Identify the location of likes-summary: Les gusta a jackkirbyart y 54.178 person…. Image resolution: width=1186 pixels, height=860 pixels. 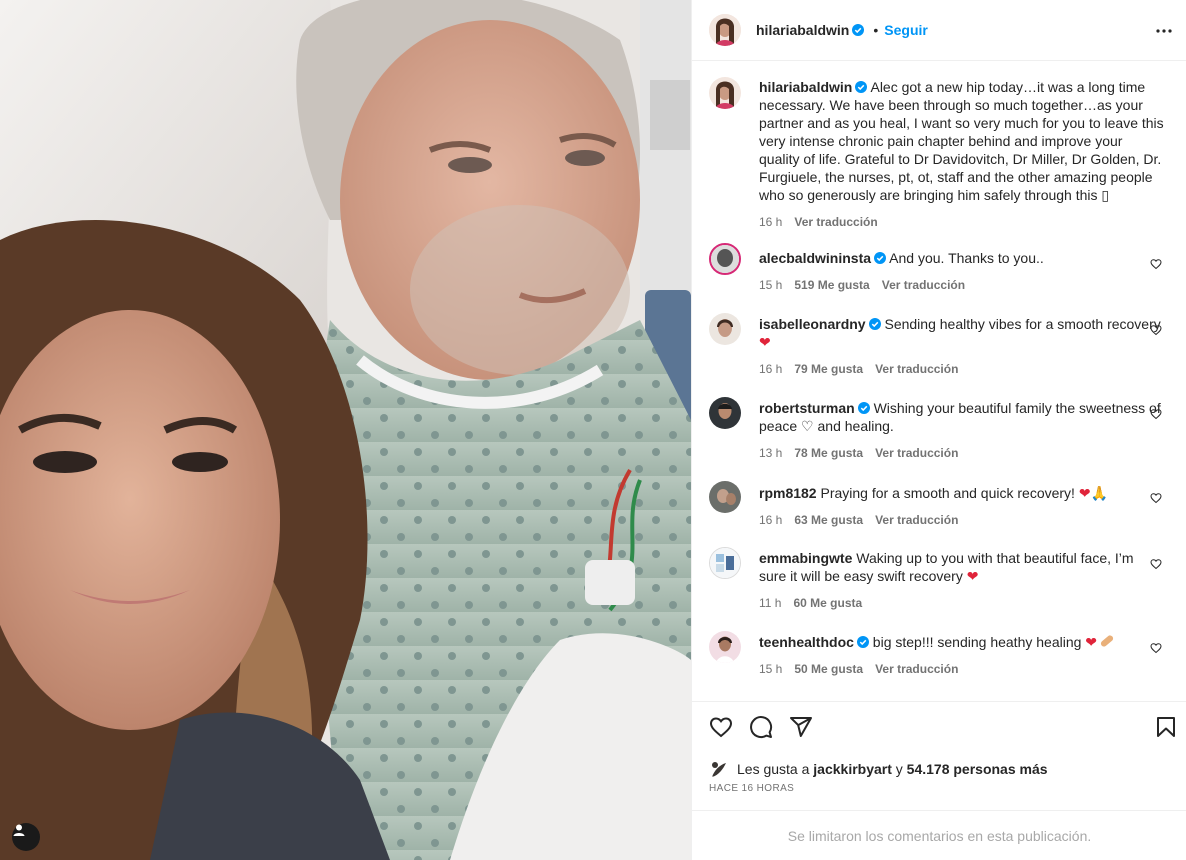
(878, 769).